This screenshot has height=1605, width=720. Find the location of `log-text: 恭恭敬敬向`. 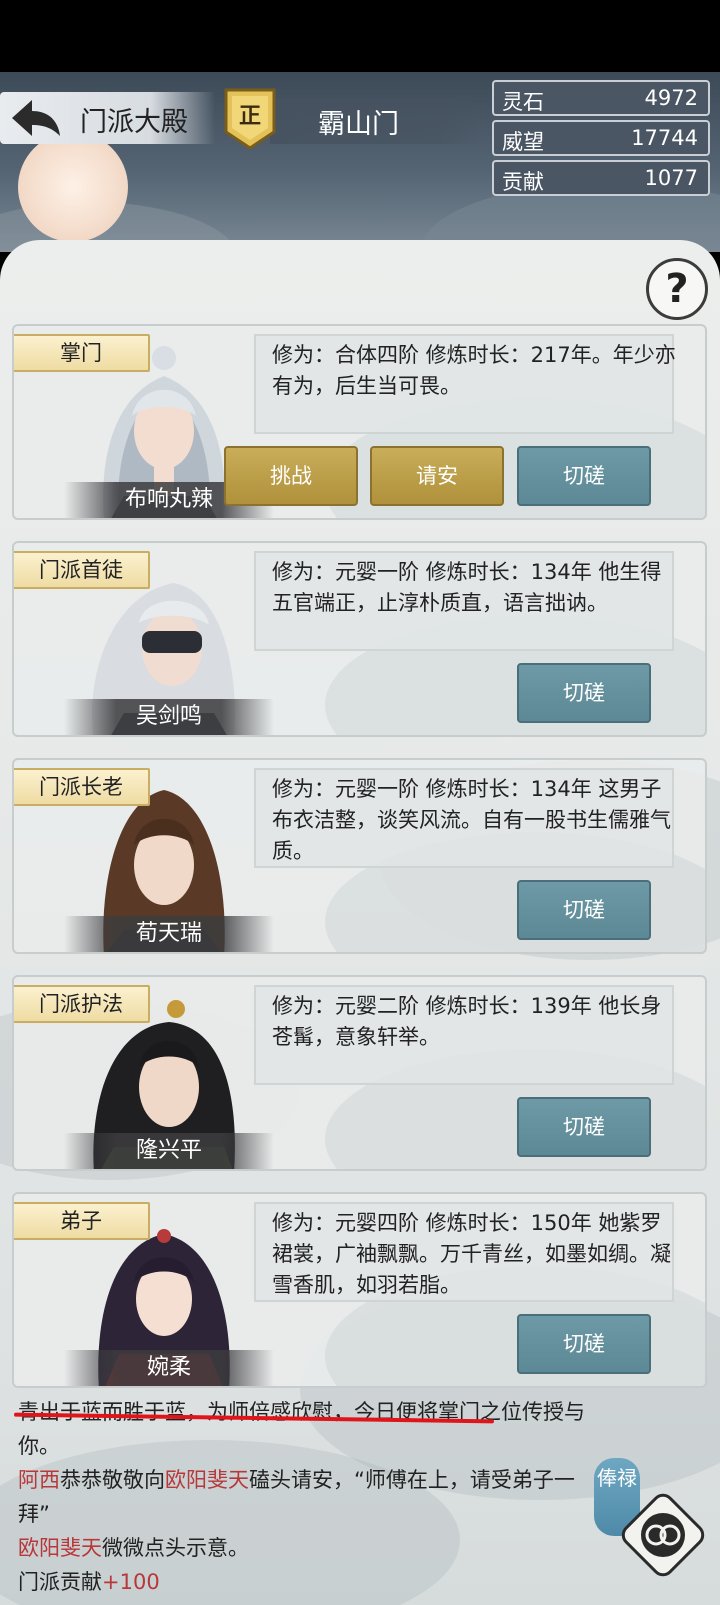

log-text: 恭恭敬敬向 is located at coordinates (112, 1480).